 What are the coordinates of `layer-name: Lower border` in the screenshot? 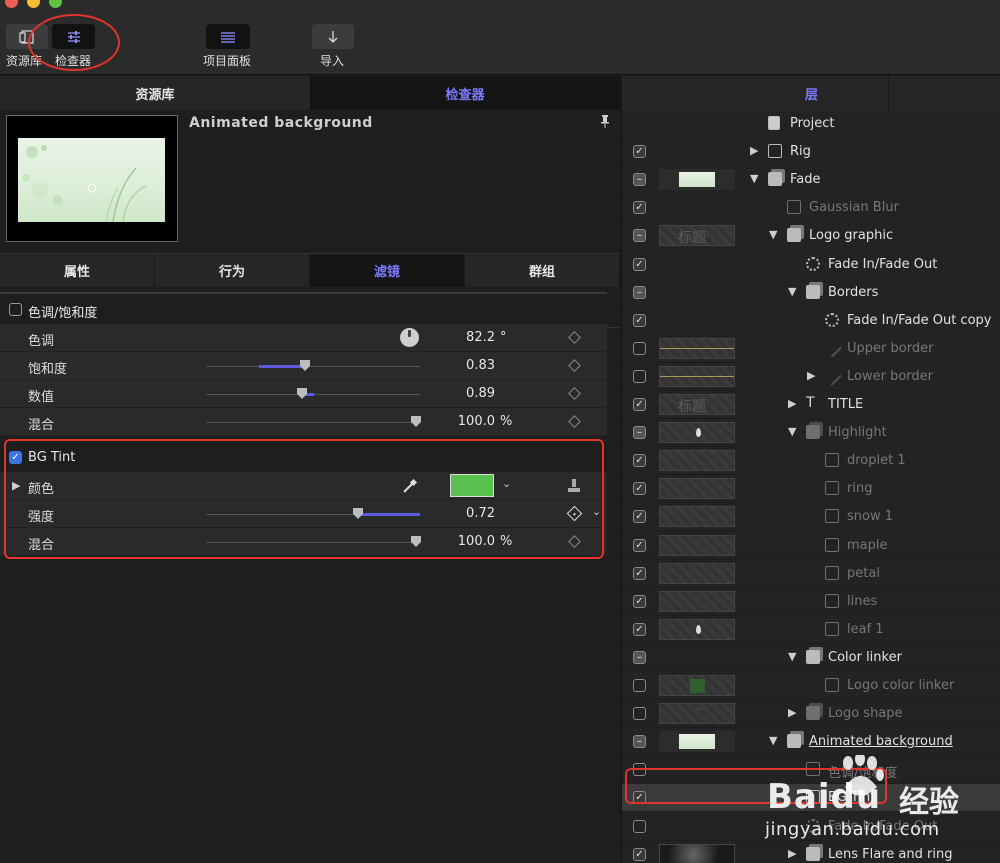 It's located at (890, 376).